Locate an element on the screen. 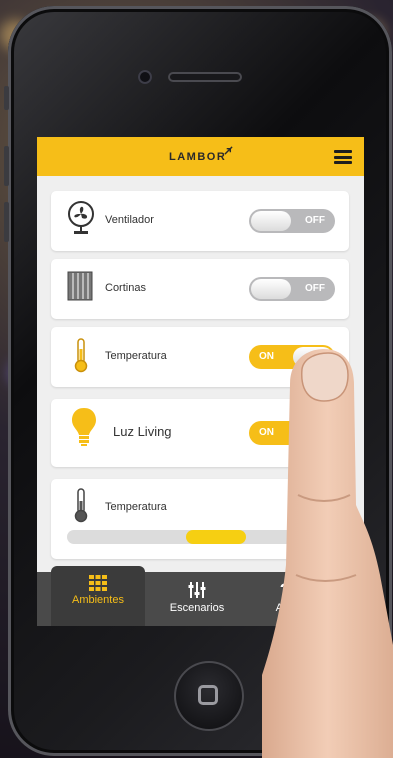  slider-thumb is located at coordinates (216, 537).